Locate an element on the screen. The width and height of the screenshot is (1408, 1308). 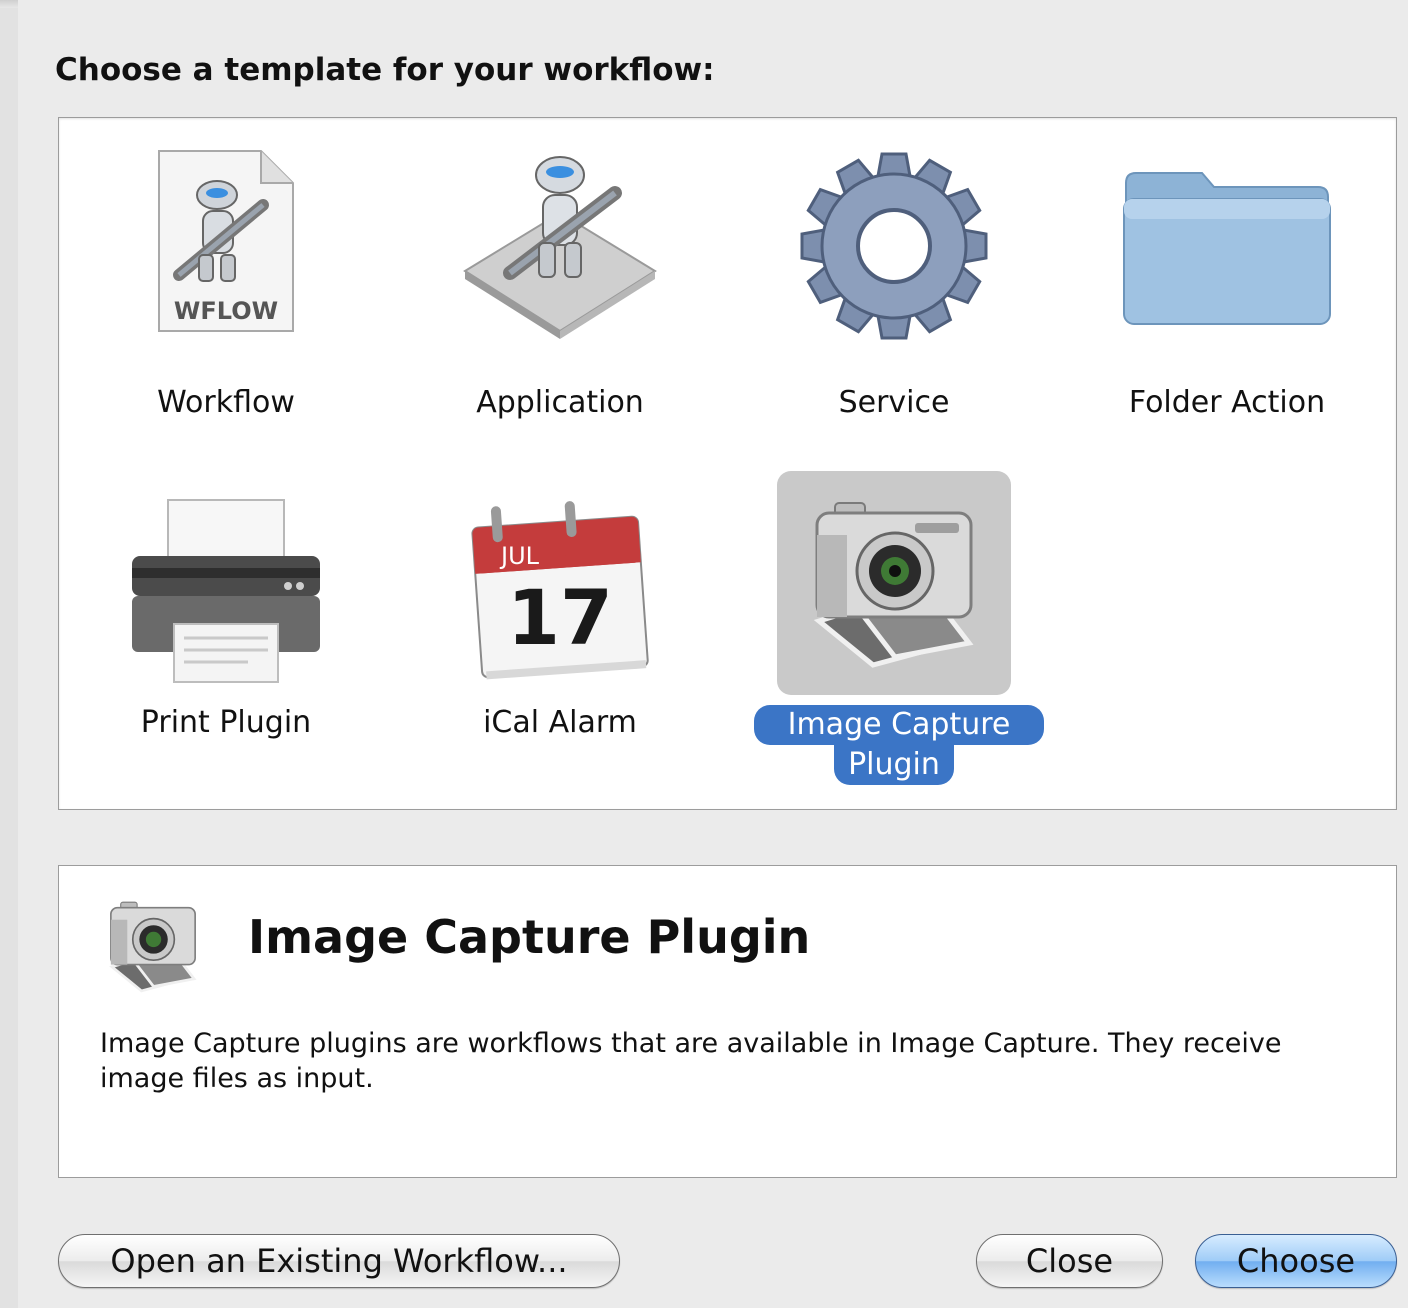
template-image-capture-plugin: Image Capture Plugin is located at coordinates (894, 636).